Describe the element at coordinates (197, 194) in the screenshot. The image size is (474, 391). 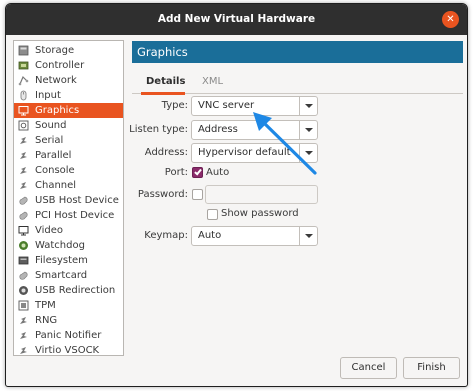
I see `password-checkbox` at that location.